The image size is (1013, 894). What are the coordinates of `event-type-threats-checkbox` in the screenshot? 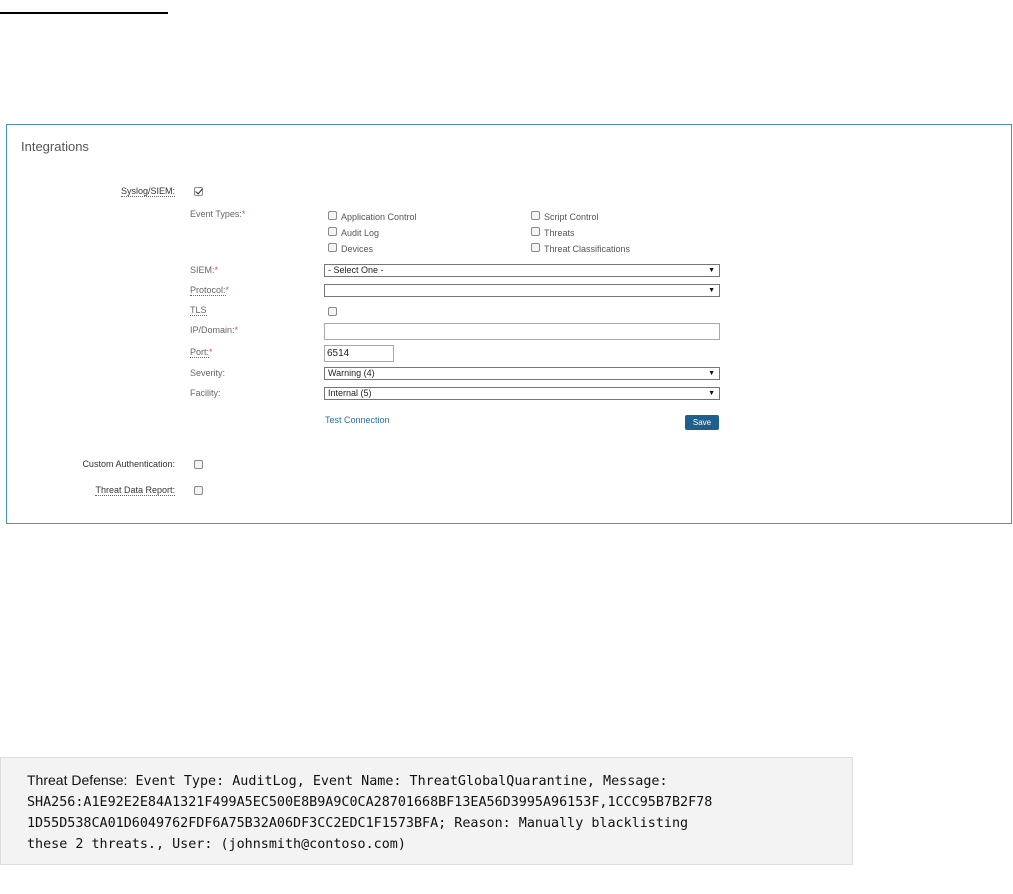 It's located at (535, 231).